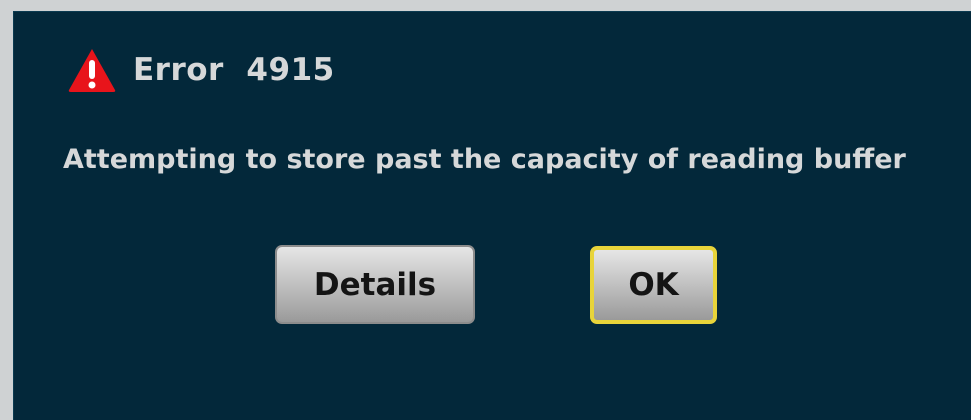 The height and width of the screenshot is (420, 971). Describe the element at coordinates (375, 284) in the screenshot. I see `details-button: Details` at that location.